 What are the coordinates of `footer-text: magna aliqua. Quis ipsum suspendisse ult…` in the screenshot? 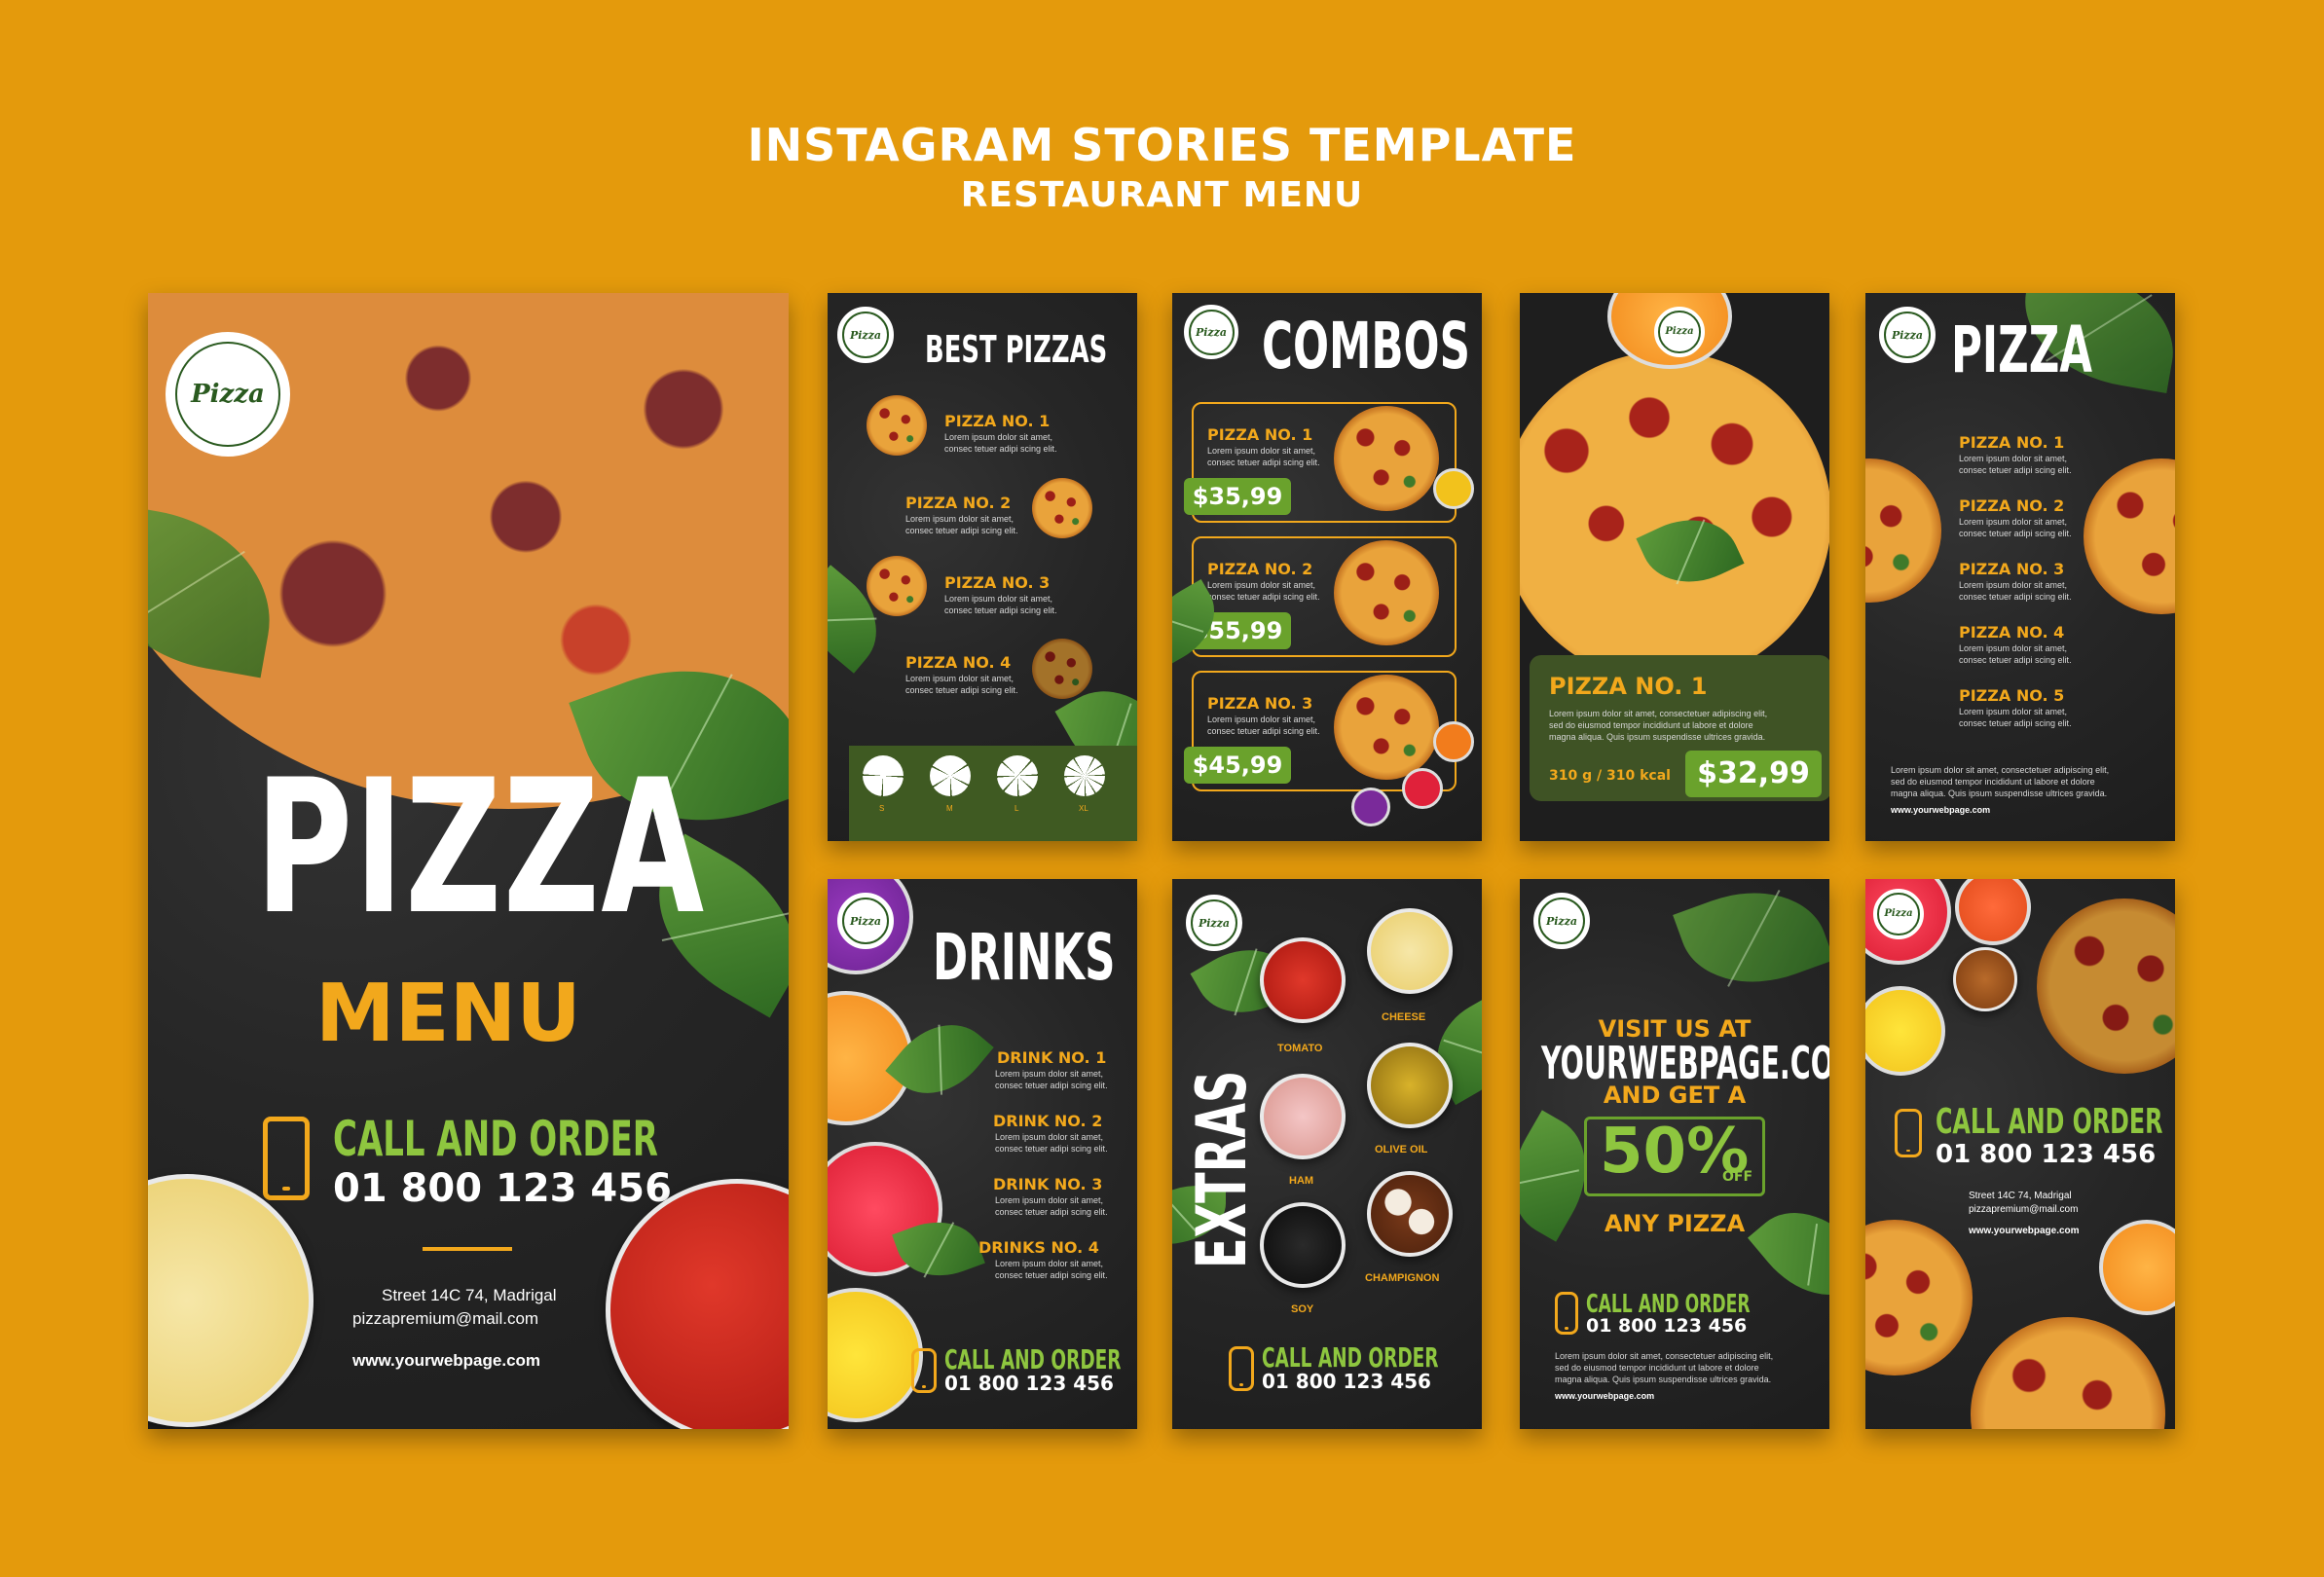 It's located at (1999, 793).